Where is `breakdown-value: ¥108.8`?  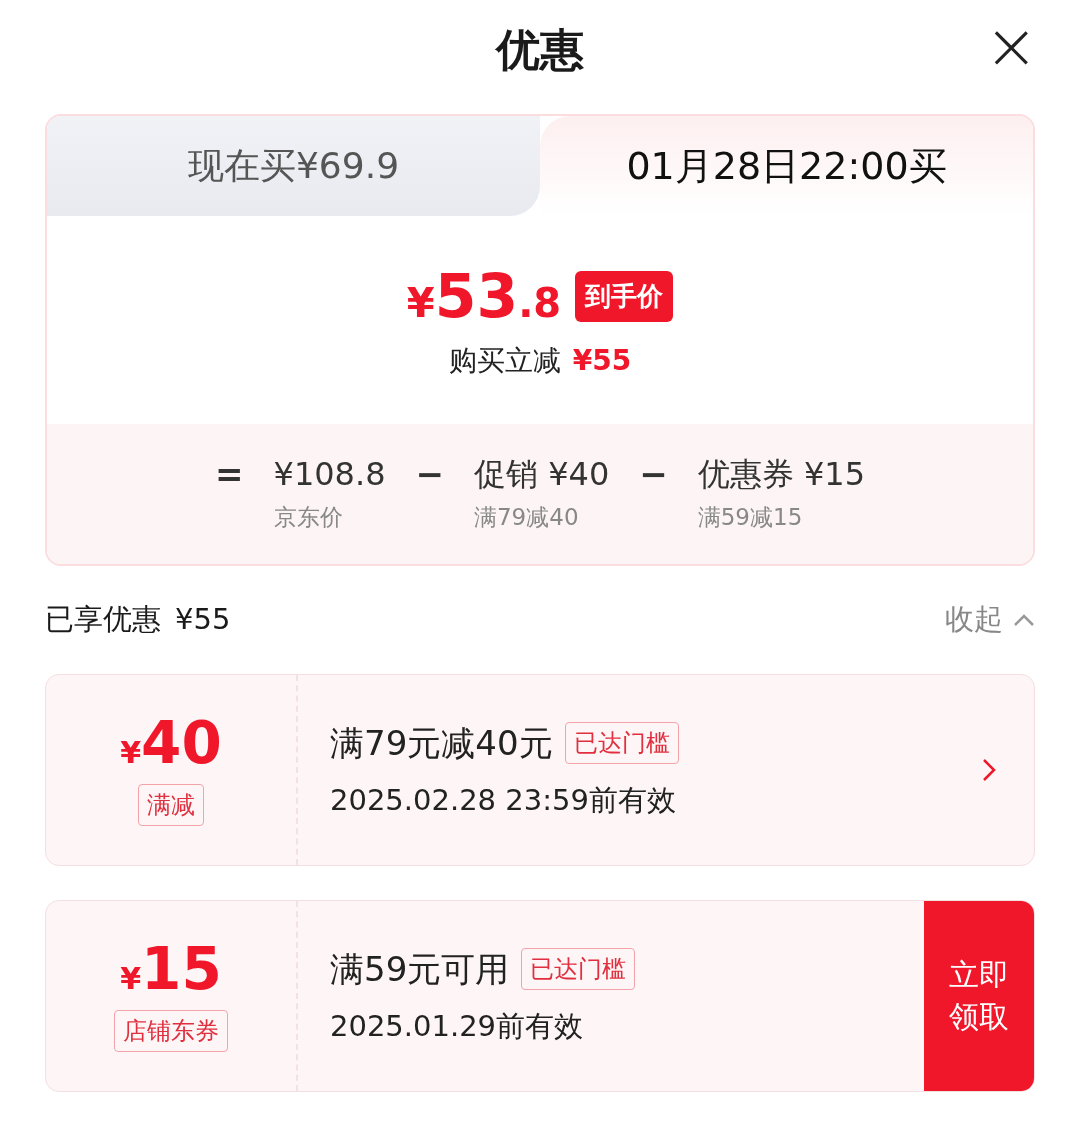
breakdown-value: ¥108.8 is located at coordinates (329, 474).